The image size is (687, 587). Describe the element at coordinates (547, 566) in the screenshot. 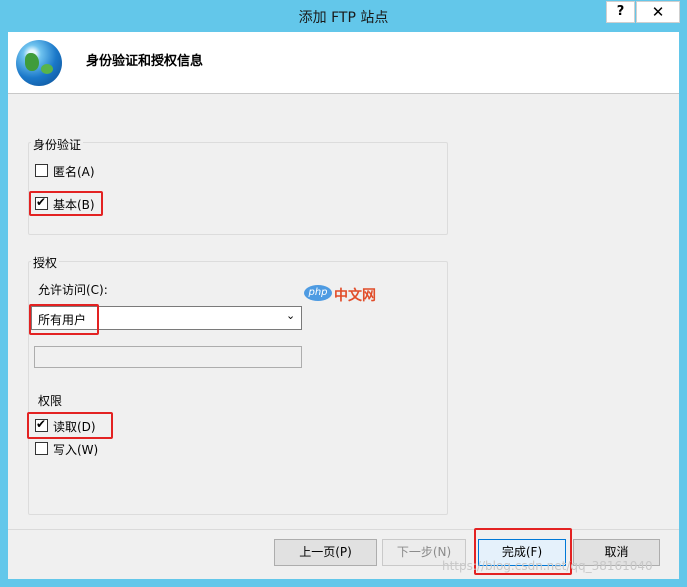

I see `source-watermark: https://blog.csdn.net/qq_38161040` at that location.